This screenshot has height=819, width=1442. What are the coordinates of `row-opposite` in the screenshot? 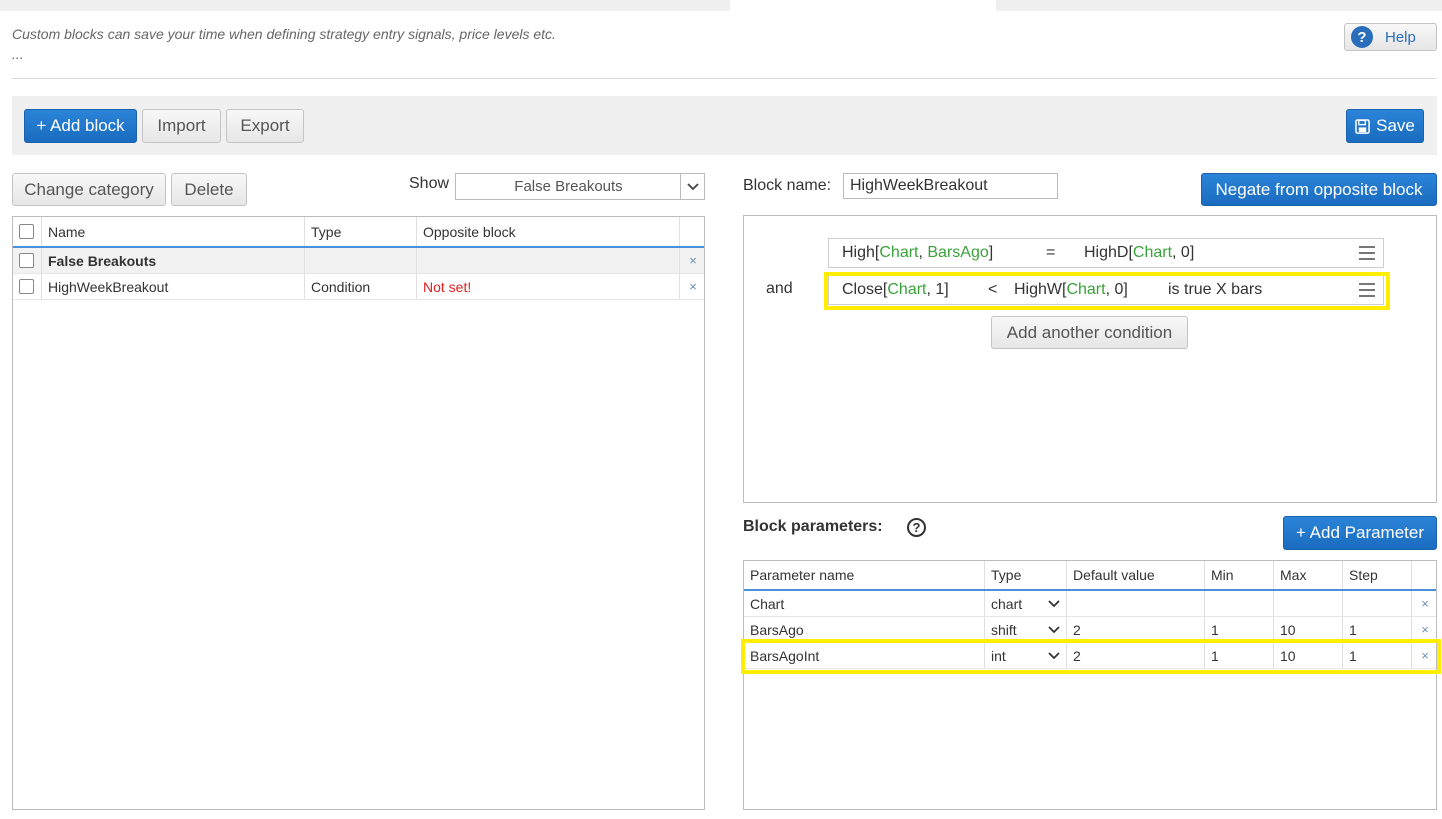 It's located at (547, 260).